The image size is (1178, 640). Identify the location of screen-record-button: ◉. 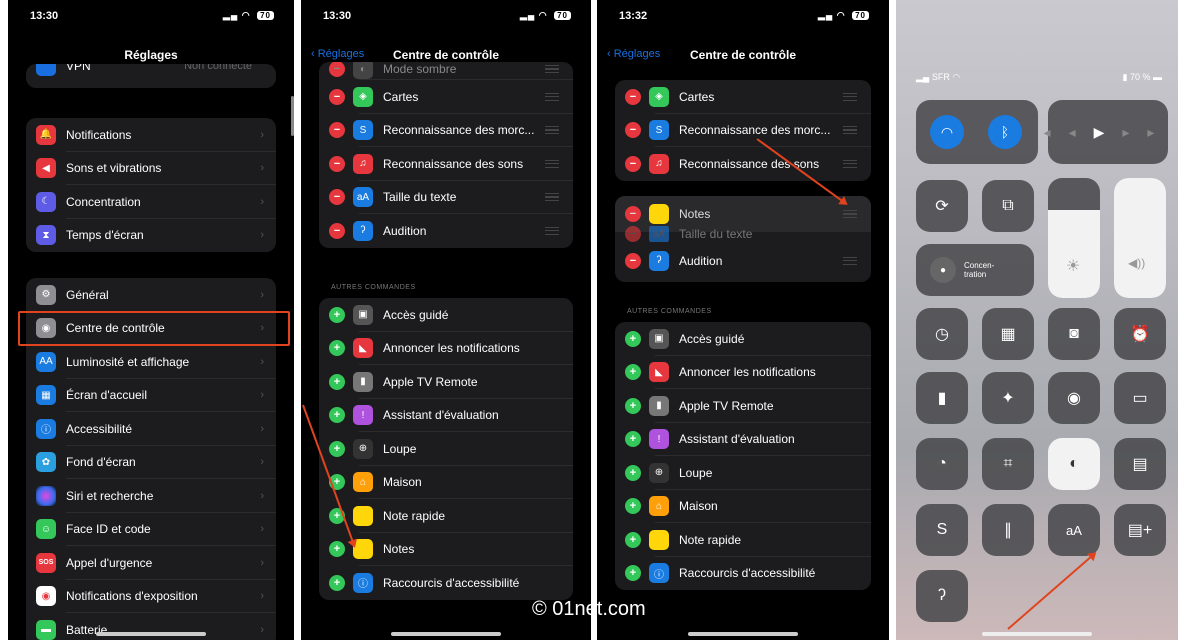
(1074, 398).